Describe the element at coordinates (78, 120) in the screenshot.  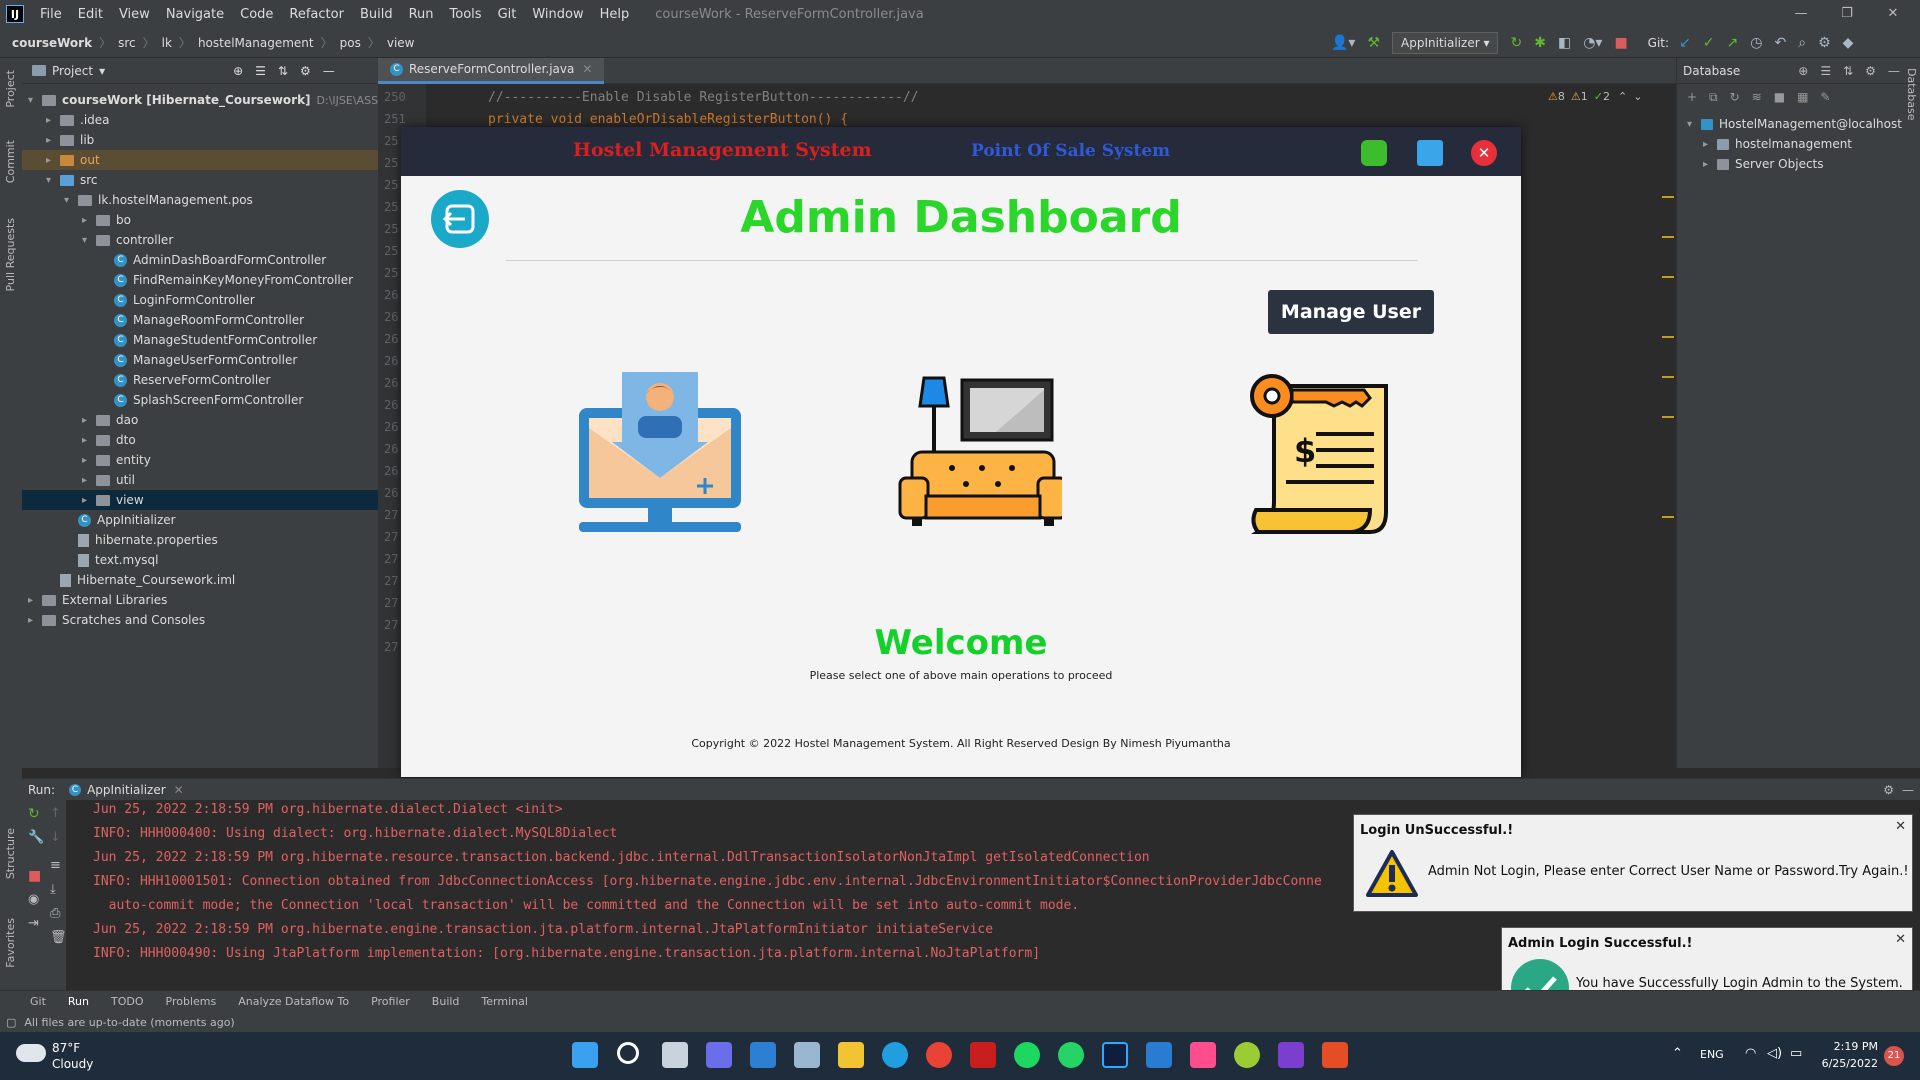
I see `project-tree-item: ▸ .idea` at that location.